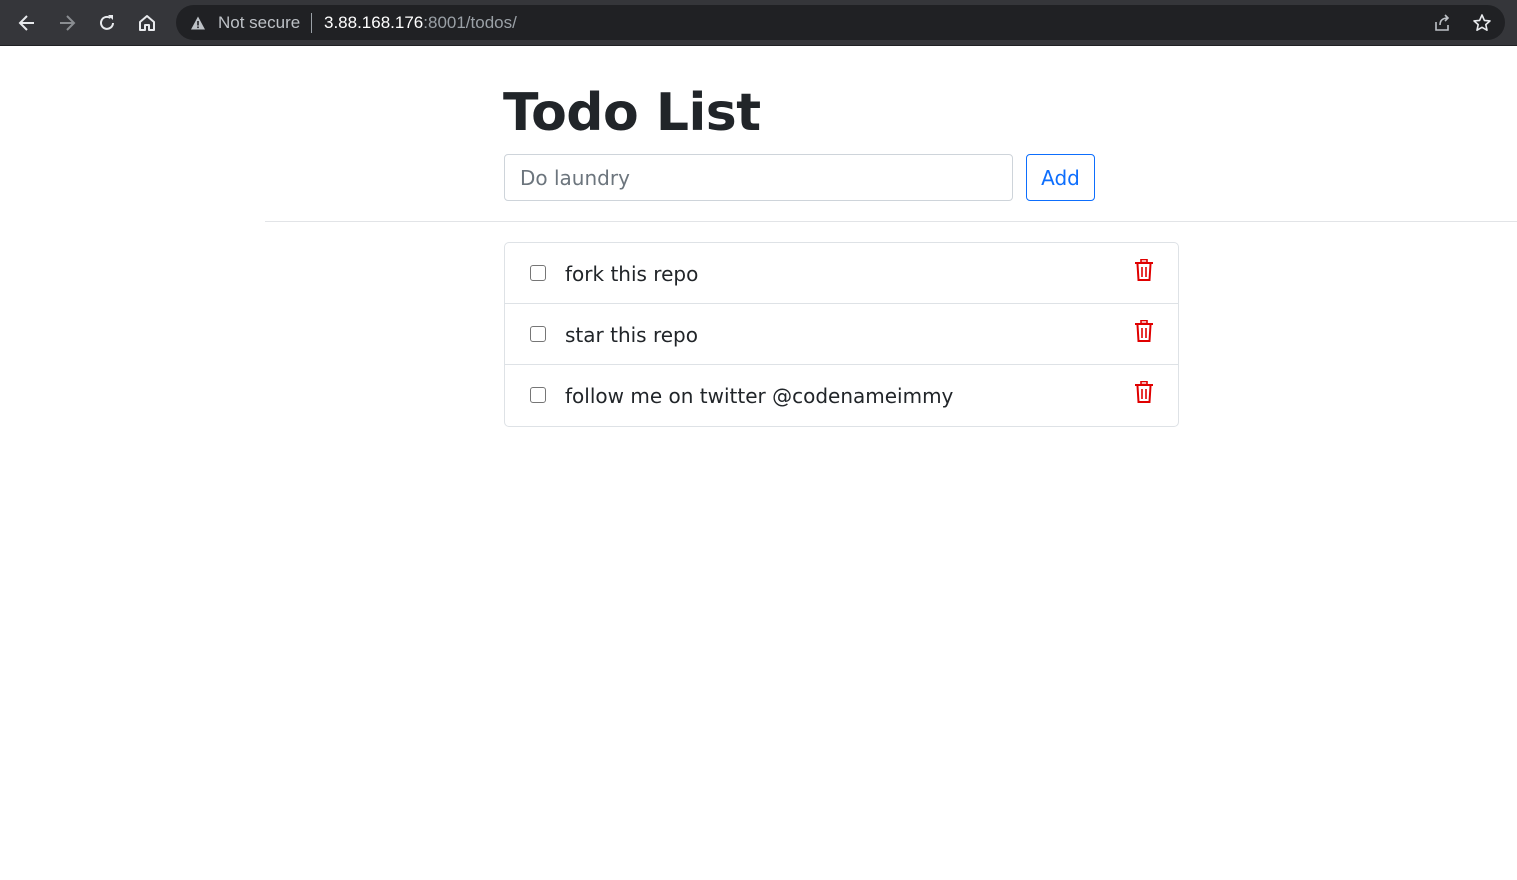 Image resolution: width=1517 pixels, height=880 pixels. I want to click on todo-text: follow me on twitter @codenameimmy, so click(759, 396).